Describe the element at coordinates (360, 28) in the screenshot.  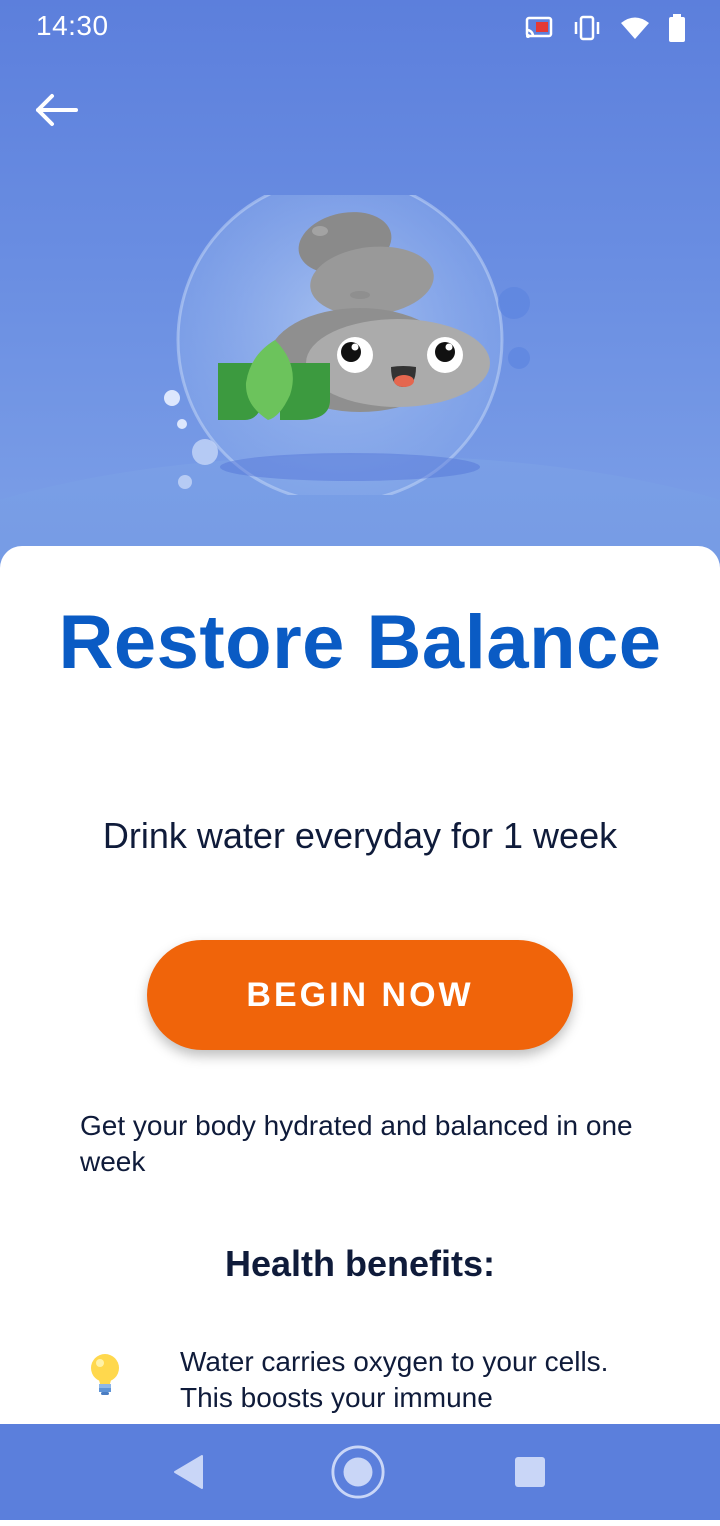
I see `status-bar: 14:30` at that location.